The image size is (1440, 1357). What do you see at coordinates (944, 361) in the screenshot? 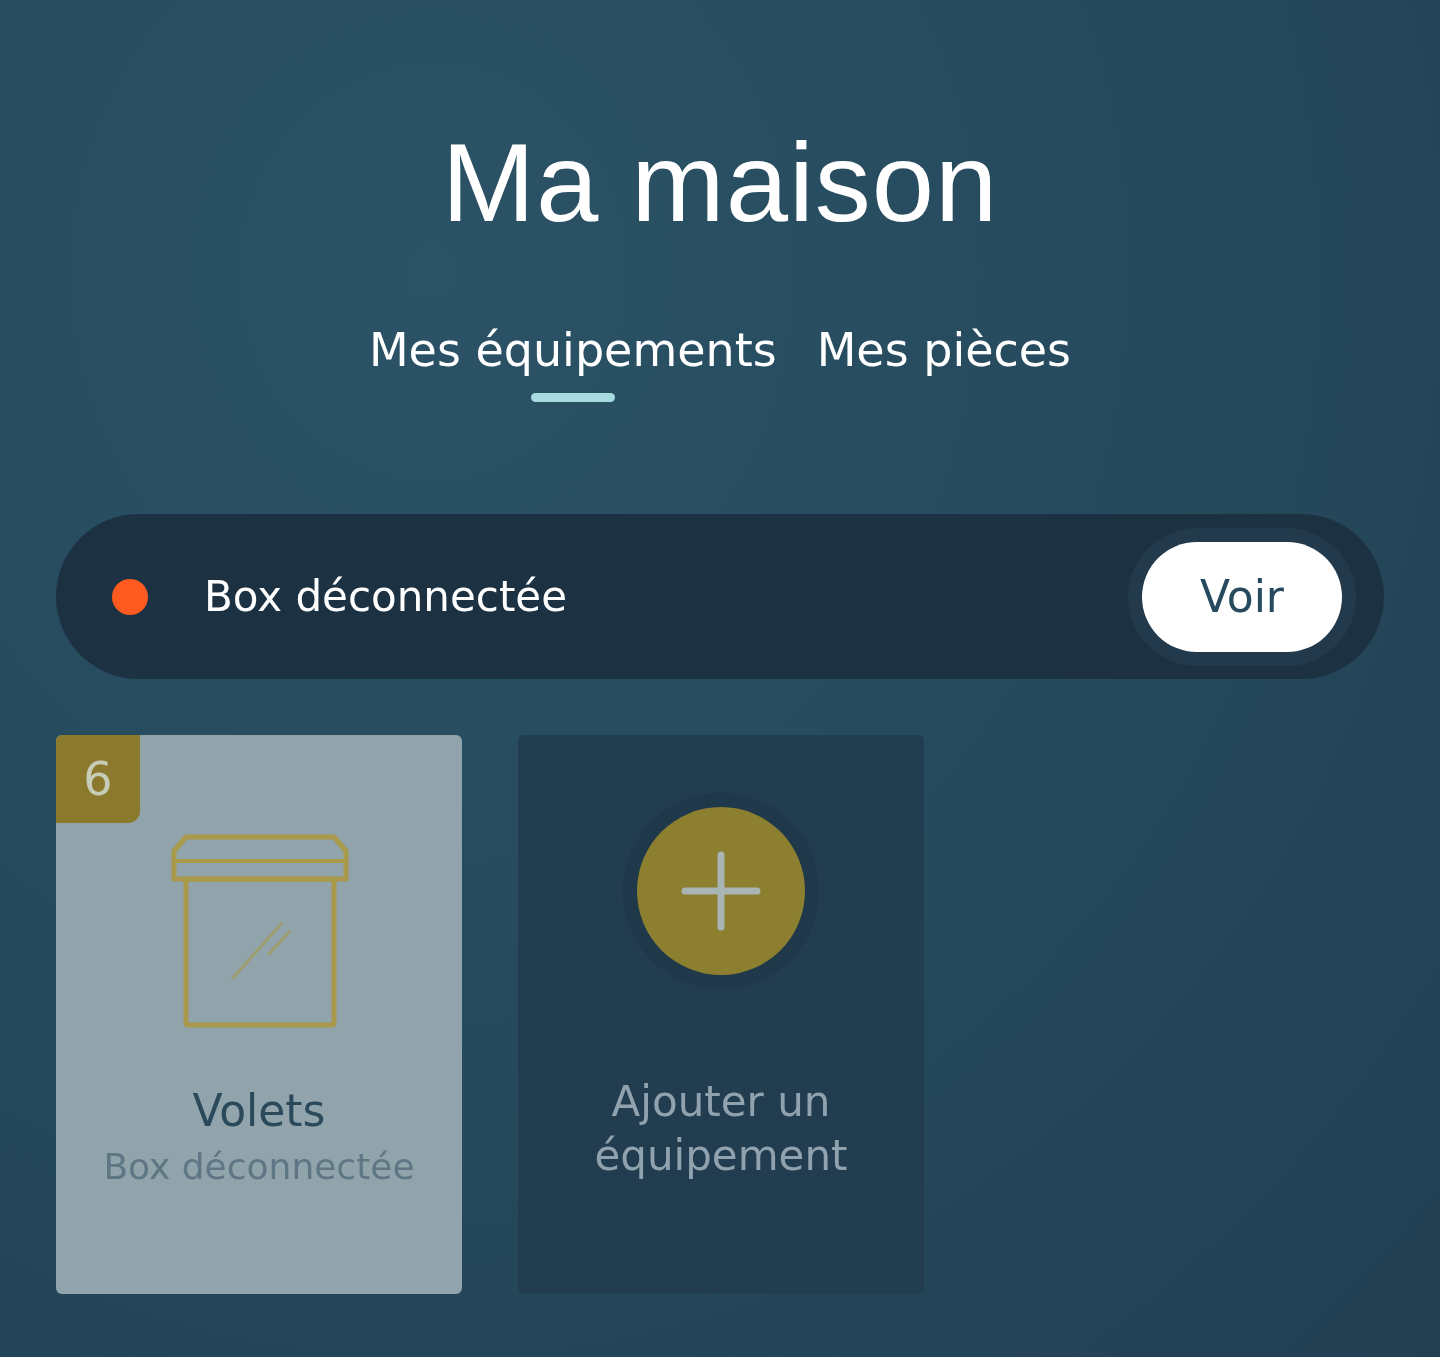
I see `tab: Mes pièces` at bounding box center [944, 361].